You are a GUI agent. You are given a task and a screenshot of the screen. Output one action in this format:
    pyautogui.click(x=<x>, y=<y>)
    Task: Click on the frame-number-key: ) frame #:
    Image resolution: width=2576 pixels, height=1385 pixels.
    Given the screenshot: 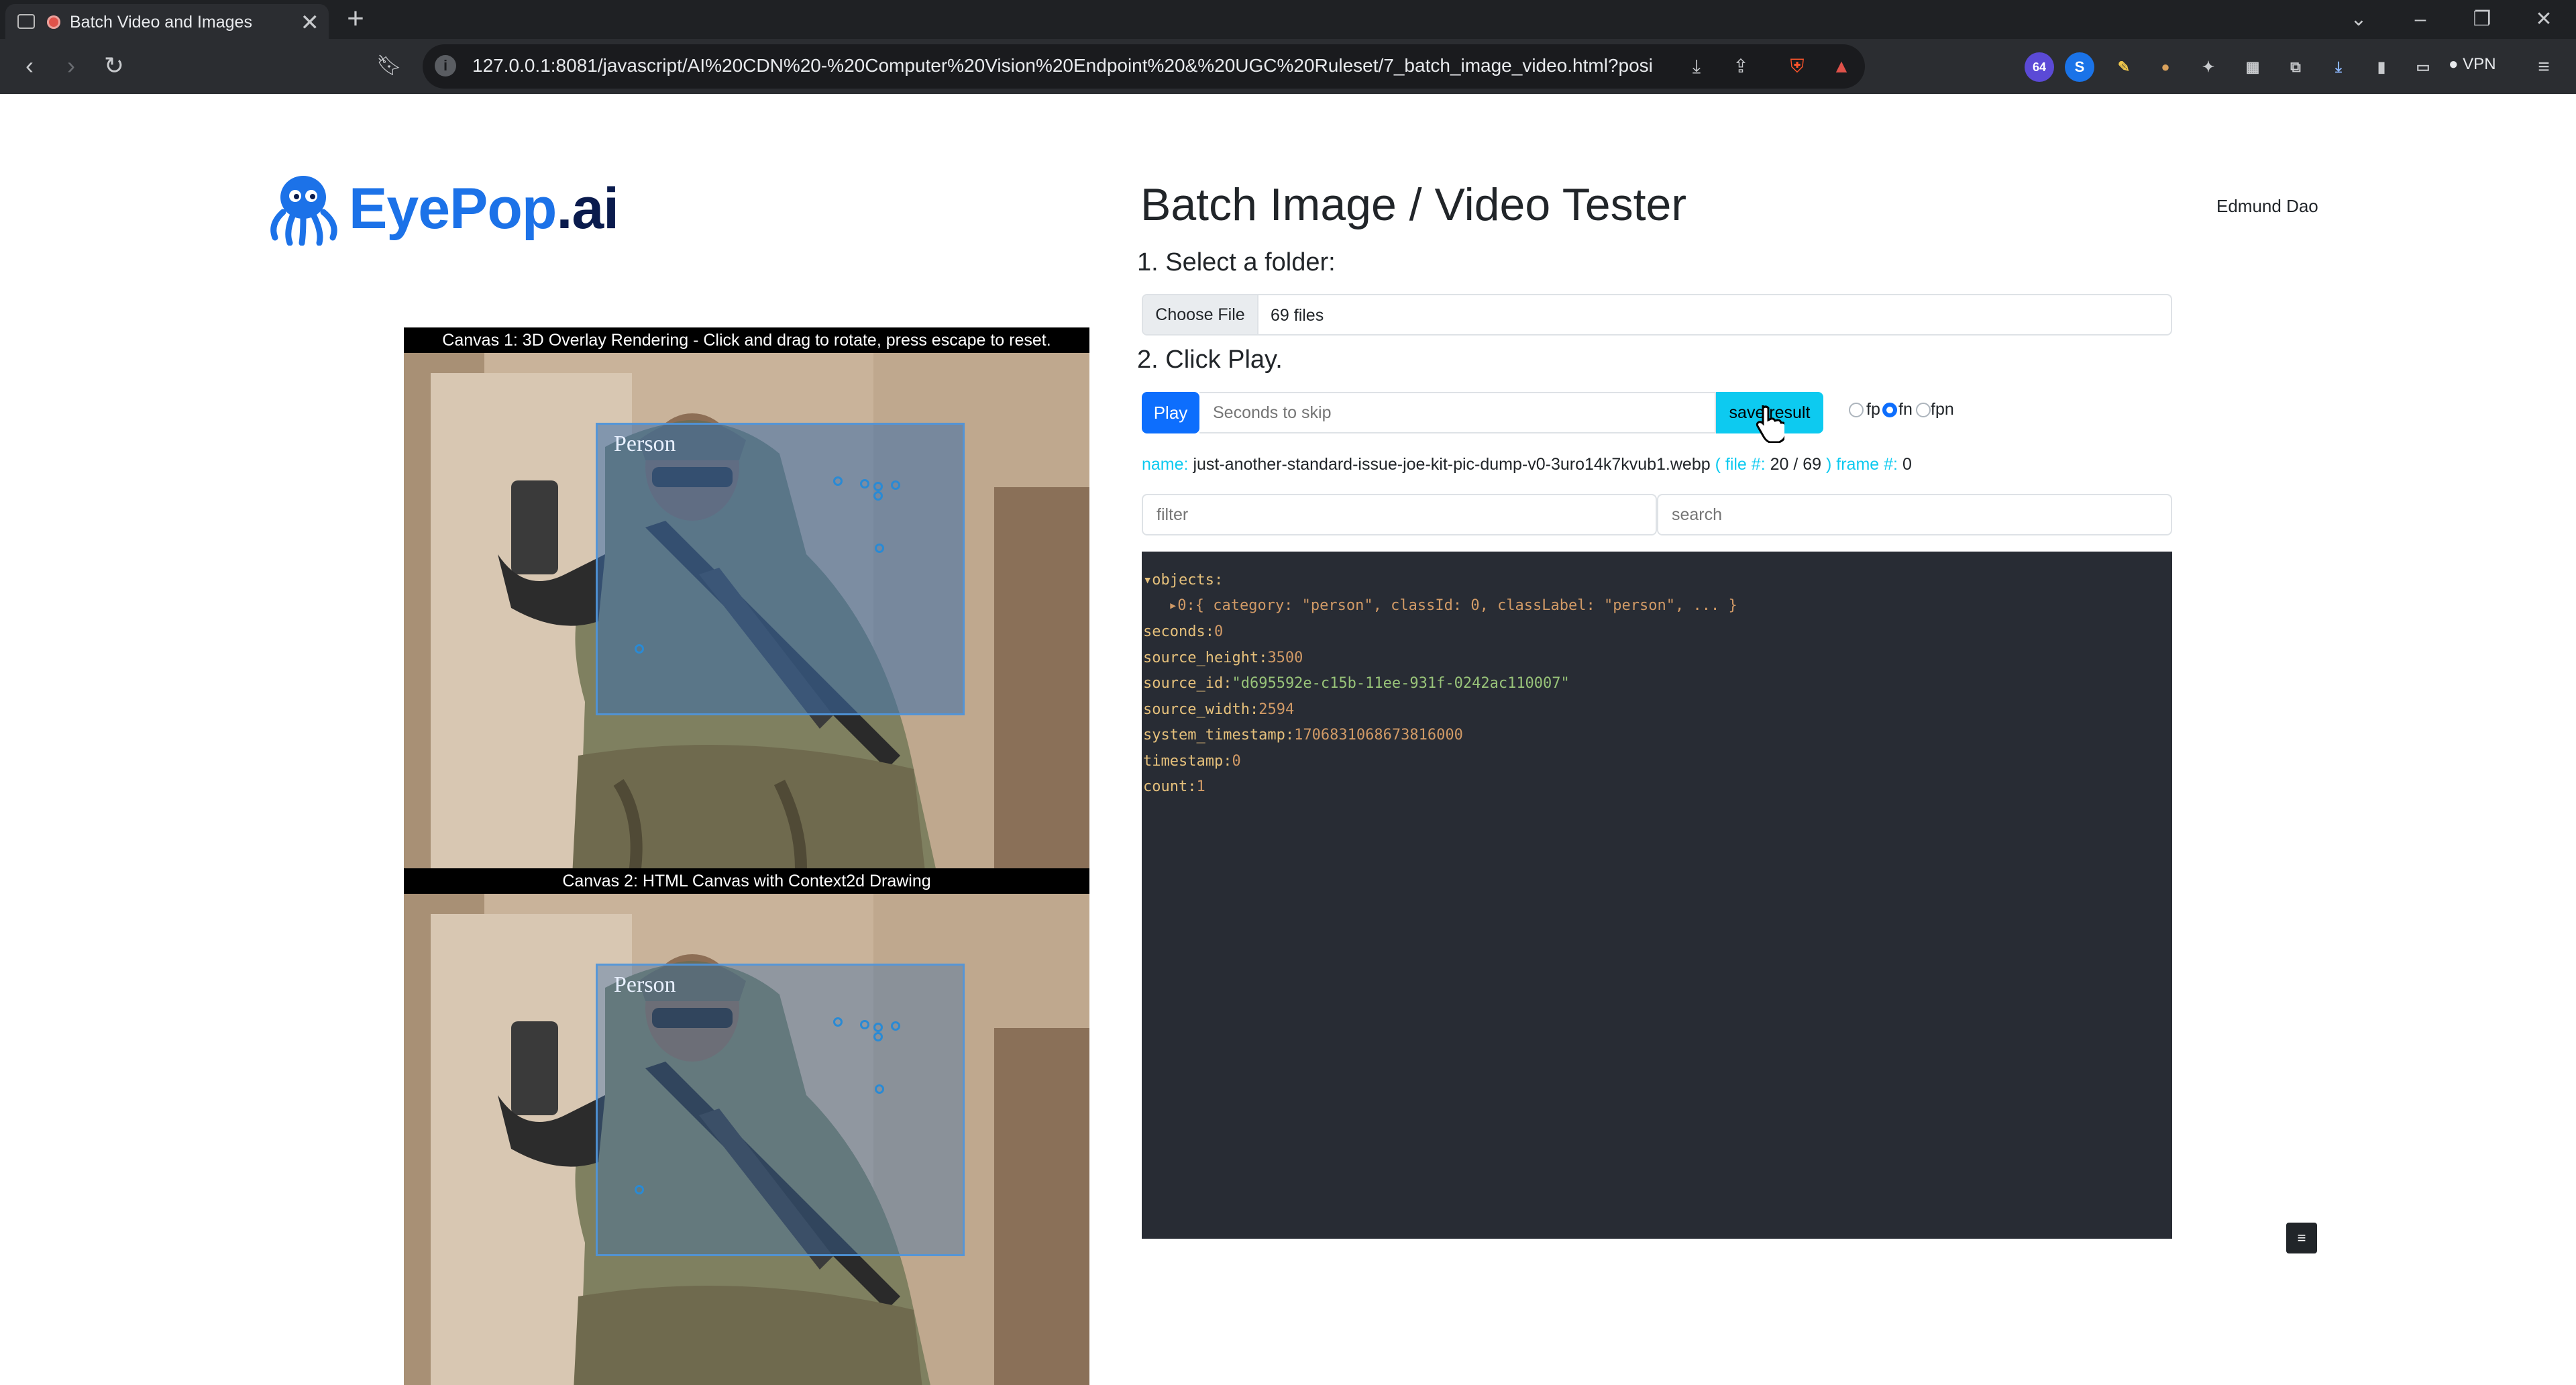 What is the action you would take?
    pyautogui.click(x=1862, y=464)
    